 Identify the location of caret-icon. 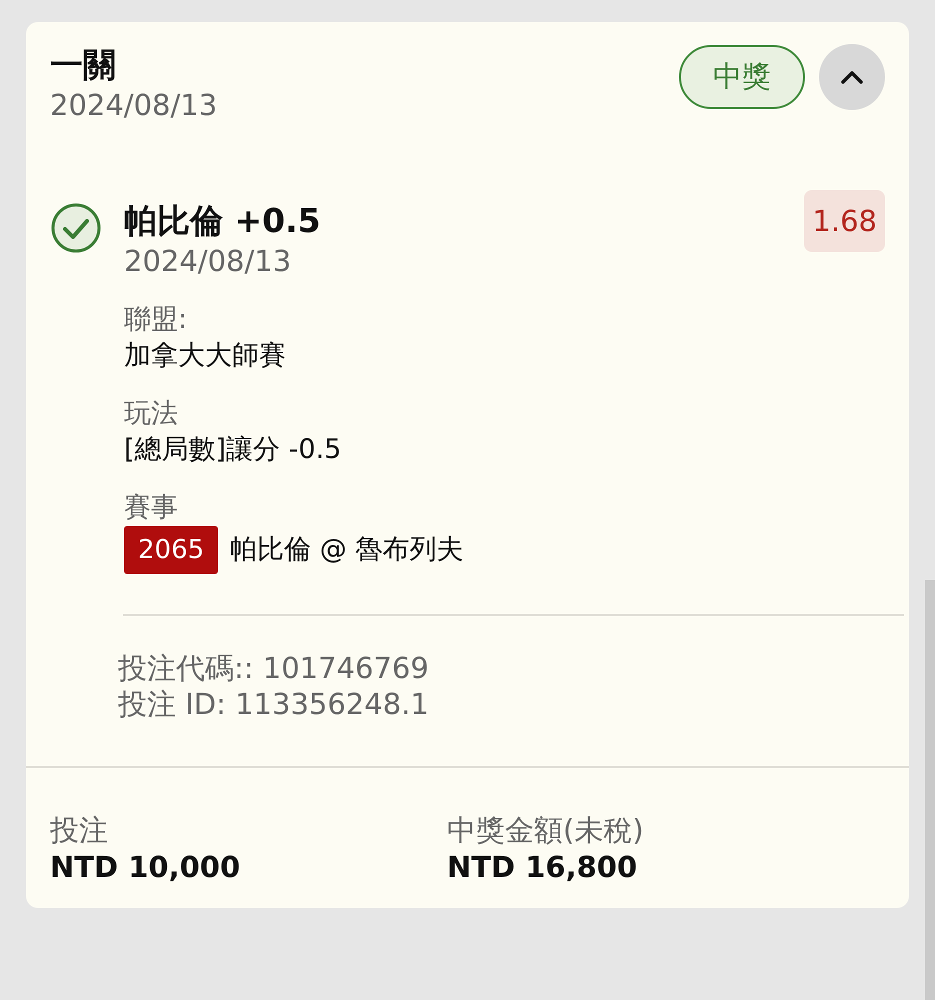
(852, 77).